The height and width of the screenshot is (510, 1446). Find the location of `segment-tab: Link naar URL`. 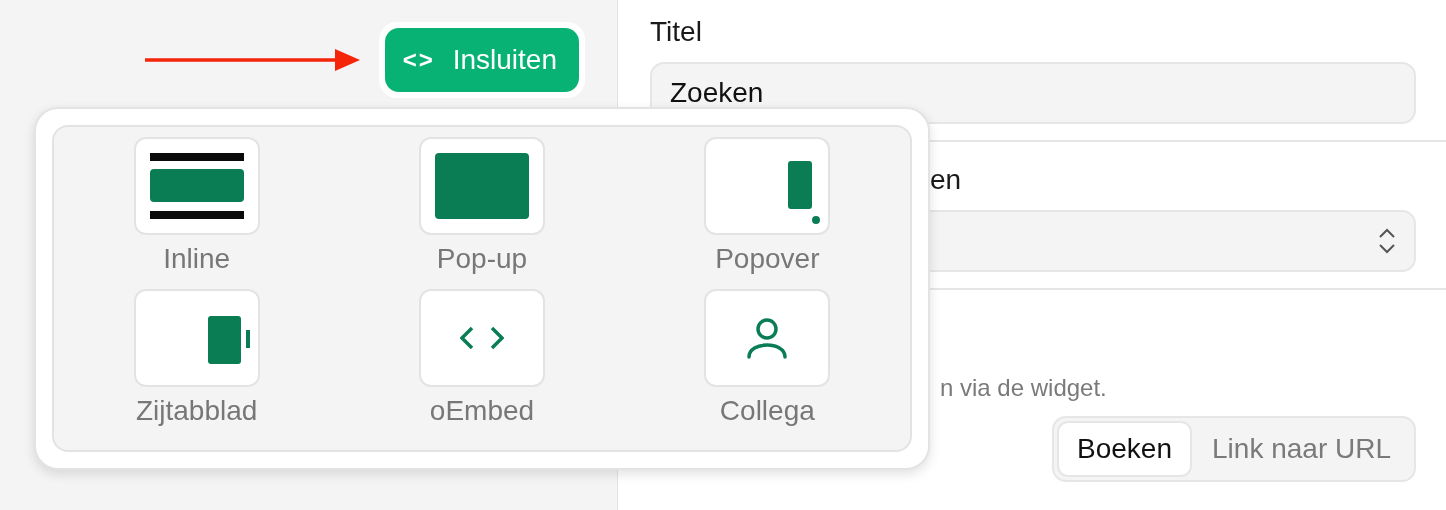

segment-tab: Link naar URL is located at coordinates (1301, 449).